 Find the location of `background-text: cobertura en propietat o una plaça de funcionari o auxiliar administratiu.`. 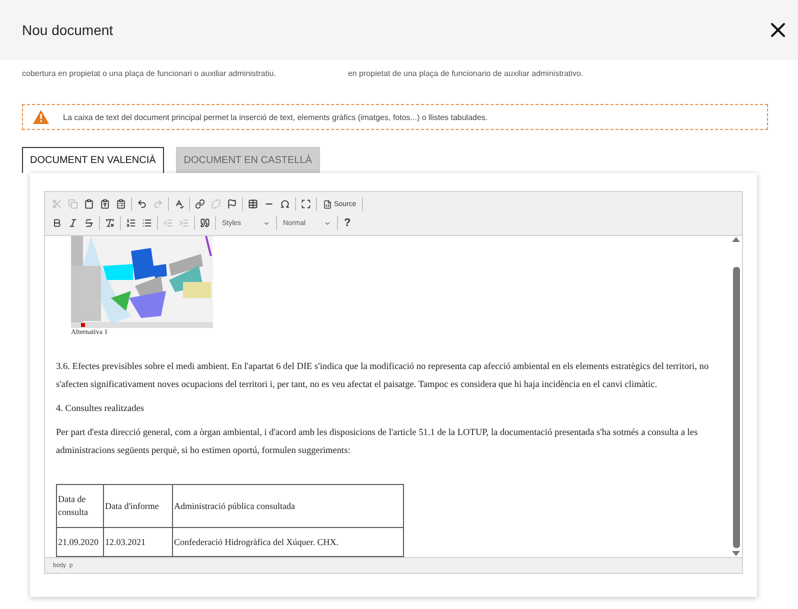

background-text: cobertura en propietat o una plaça de funcionari o auxiliar administratiu. is located at coordinates (149, 73).